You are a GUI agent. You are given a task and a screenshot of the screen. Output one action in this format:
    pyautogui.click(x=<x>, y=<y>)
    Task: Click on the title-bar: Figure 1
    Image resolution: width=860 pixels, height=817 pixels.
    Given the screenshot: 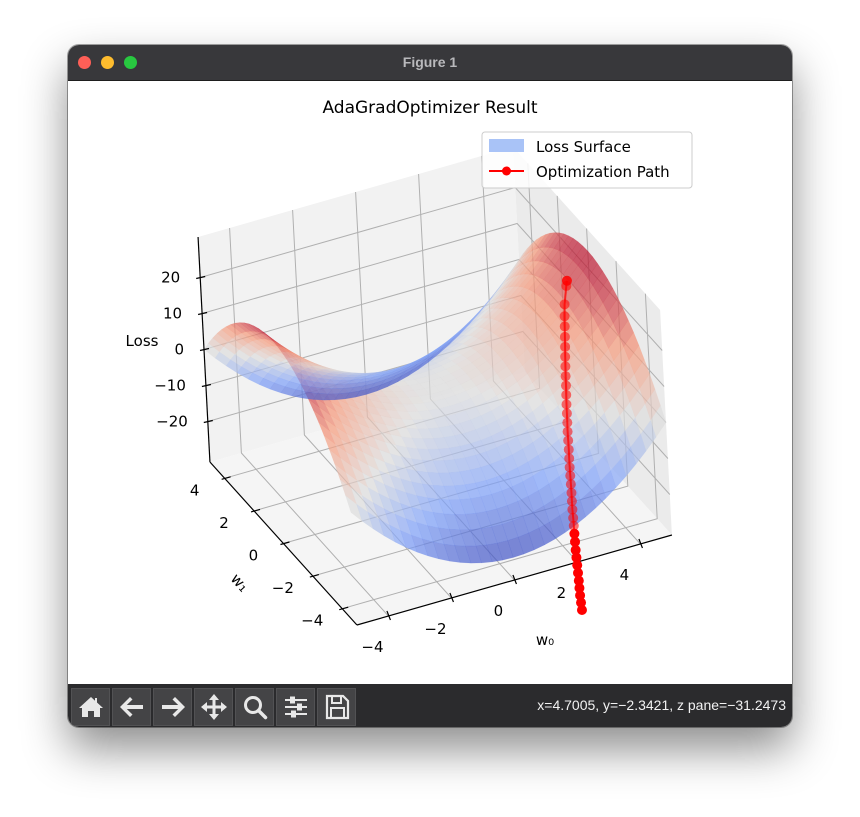 What is the action you would take?
    pyautogui.click(x=430, y=63)
    